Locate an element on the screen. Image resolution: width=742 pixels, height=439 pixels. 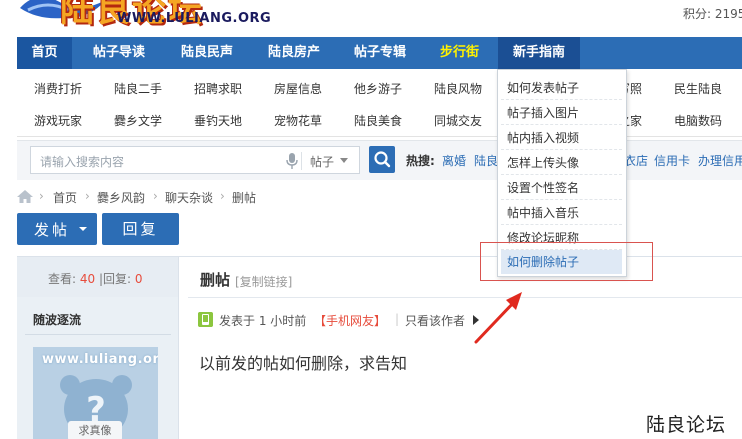
watermark: 陆良论坛 is located at coordinates (686, 425).